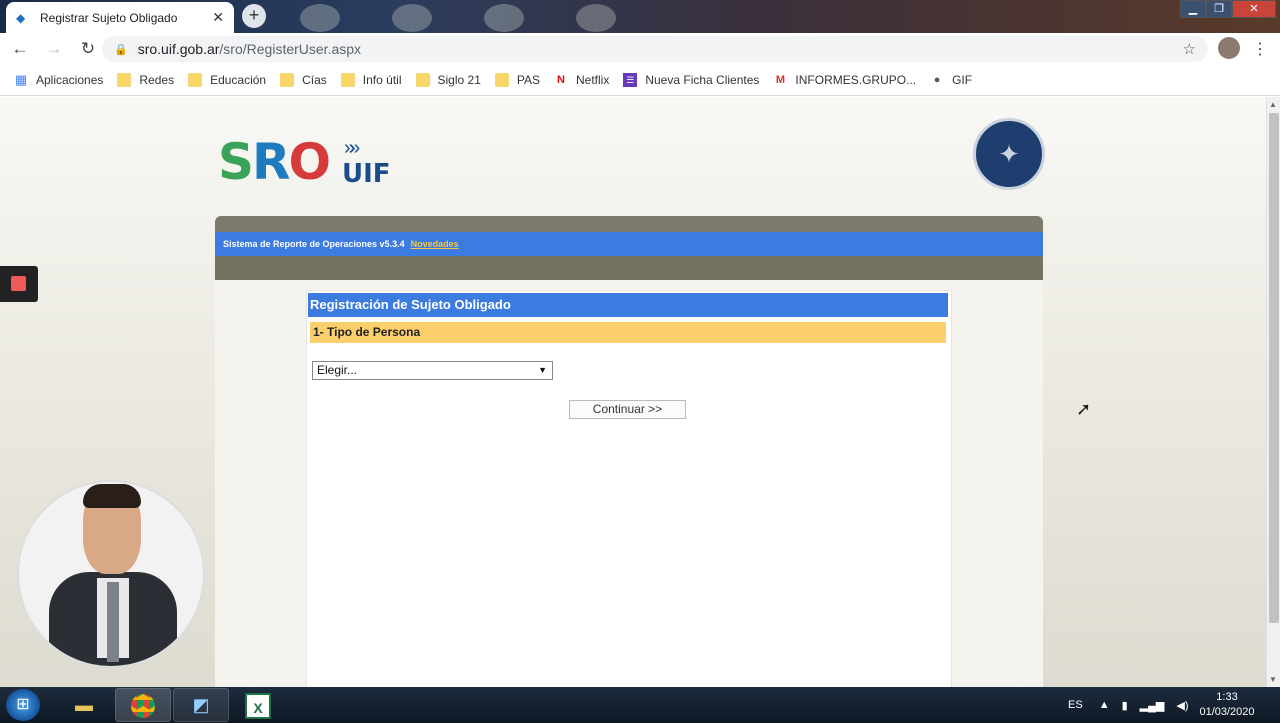 The image size is (1280, 723). Describe the element at coordinates (951, 80) in the screenshot. I see `bookmark-gif: ● GIF` at that location.